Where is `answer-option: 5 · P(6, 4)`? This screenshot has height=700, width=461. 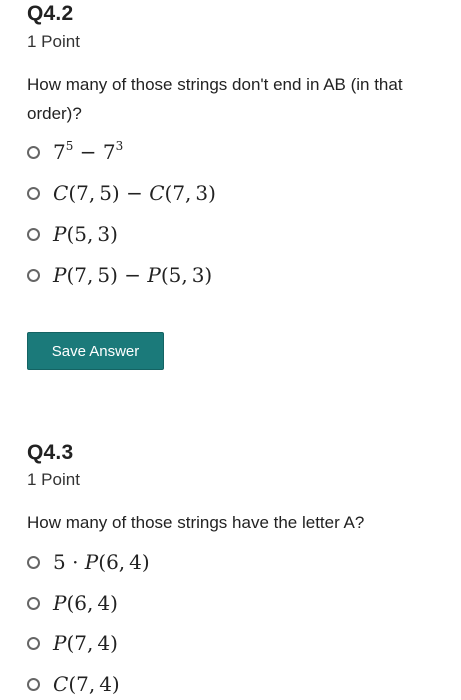 answer-option: 5 · P(6, 4) is located at coordinates (88, 562).